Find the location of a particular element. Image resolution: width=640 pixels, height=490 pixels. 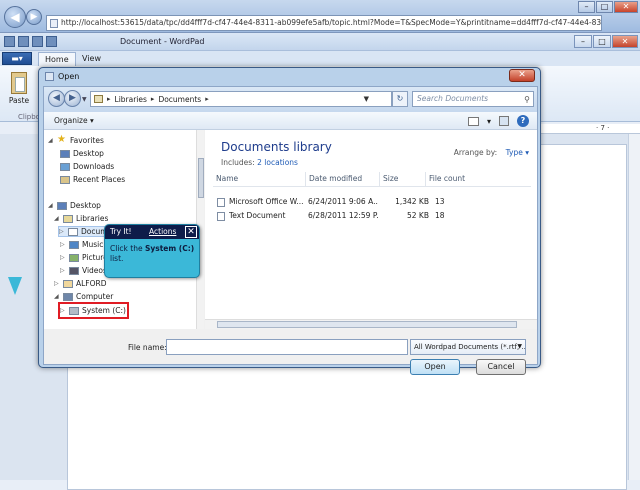

tree-item-music: ▷ Music is located at coordinates (81, 244).